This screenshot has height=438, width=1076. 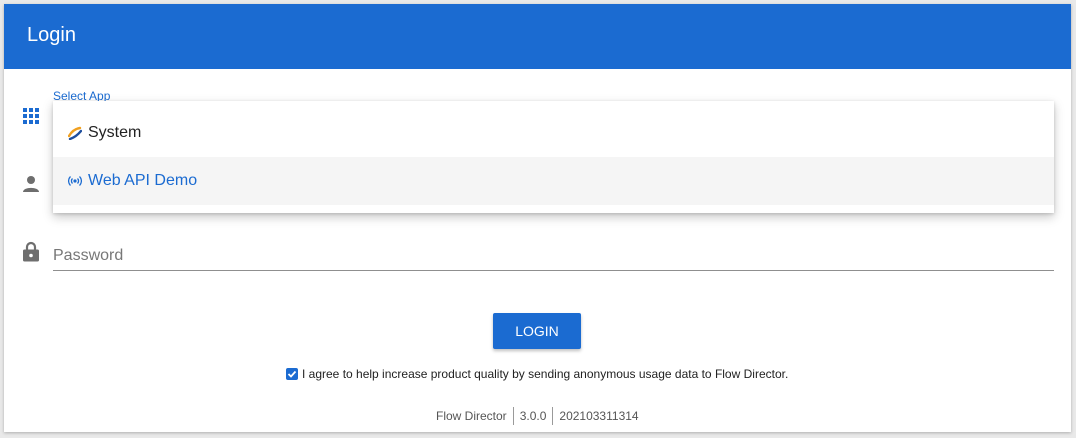 What do you see at coordinates (553, 256) in the screenshot?
I see `password-input` at bounding box center [553, 256].